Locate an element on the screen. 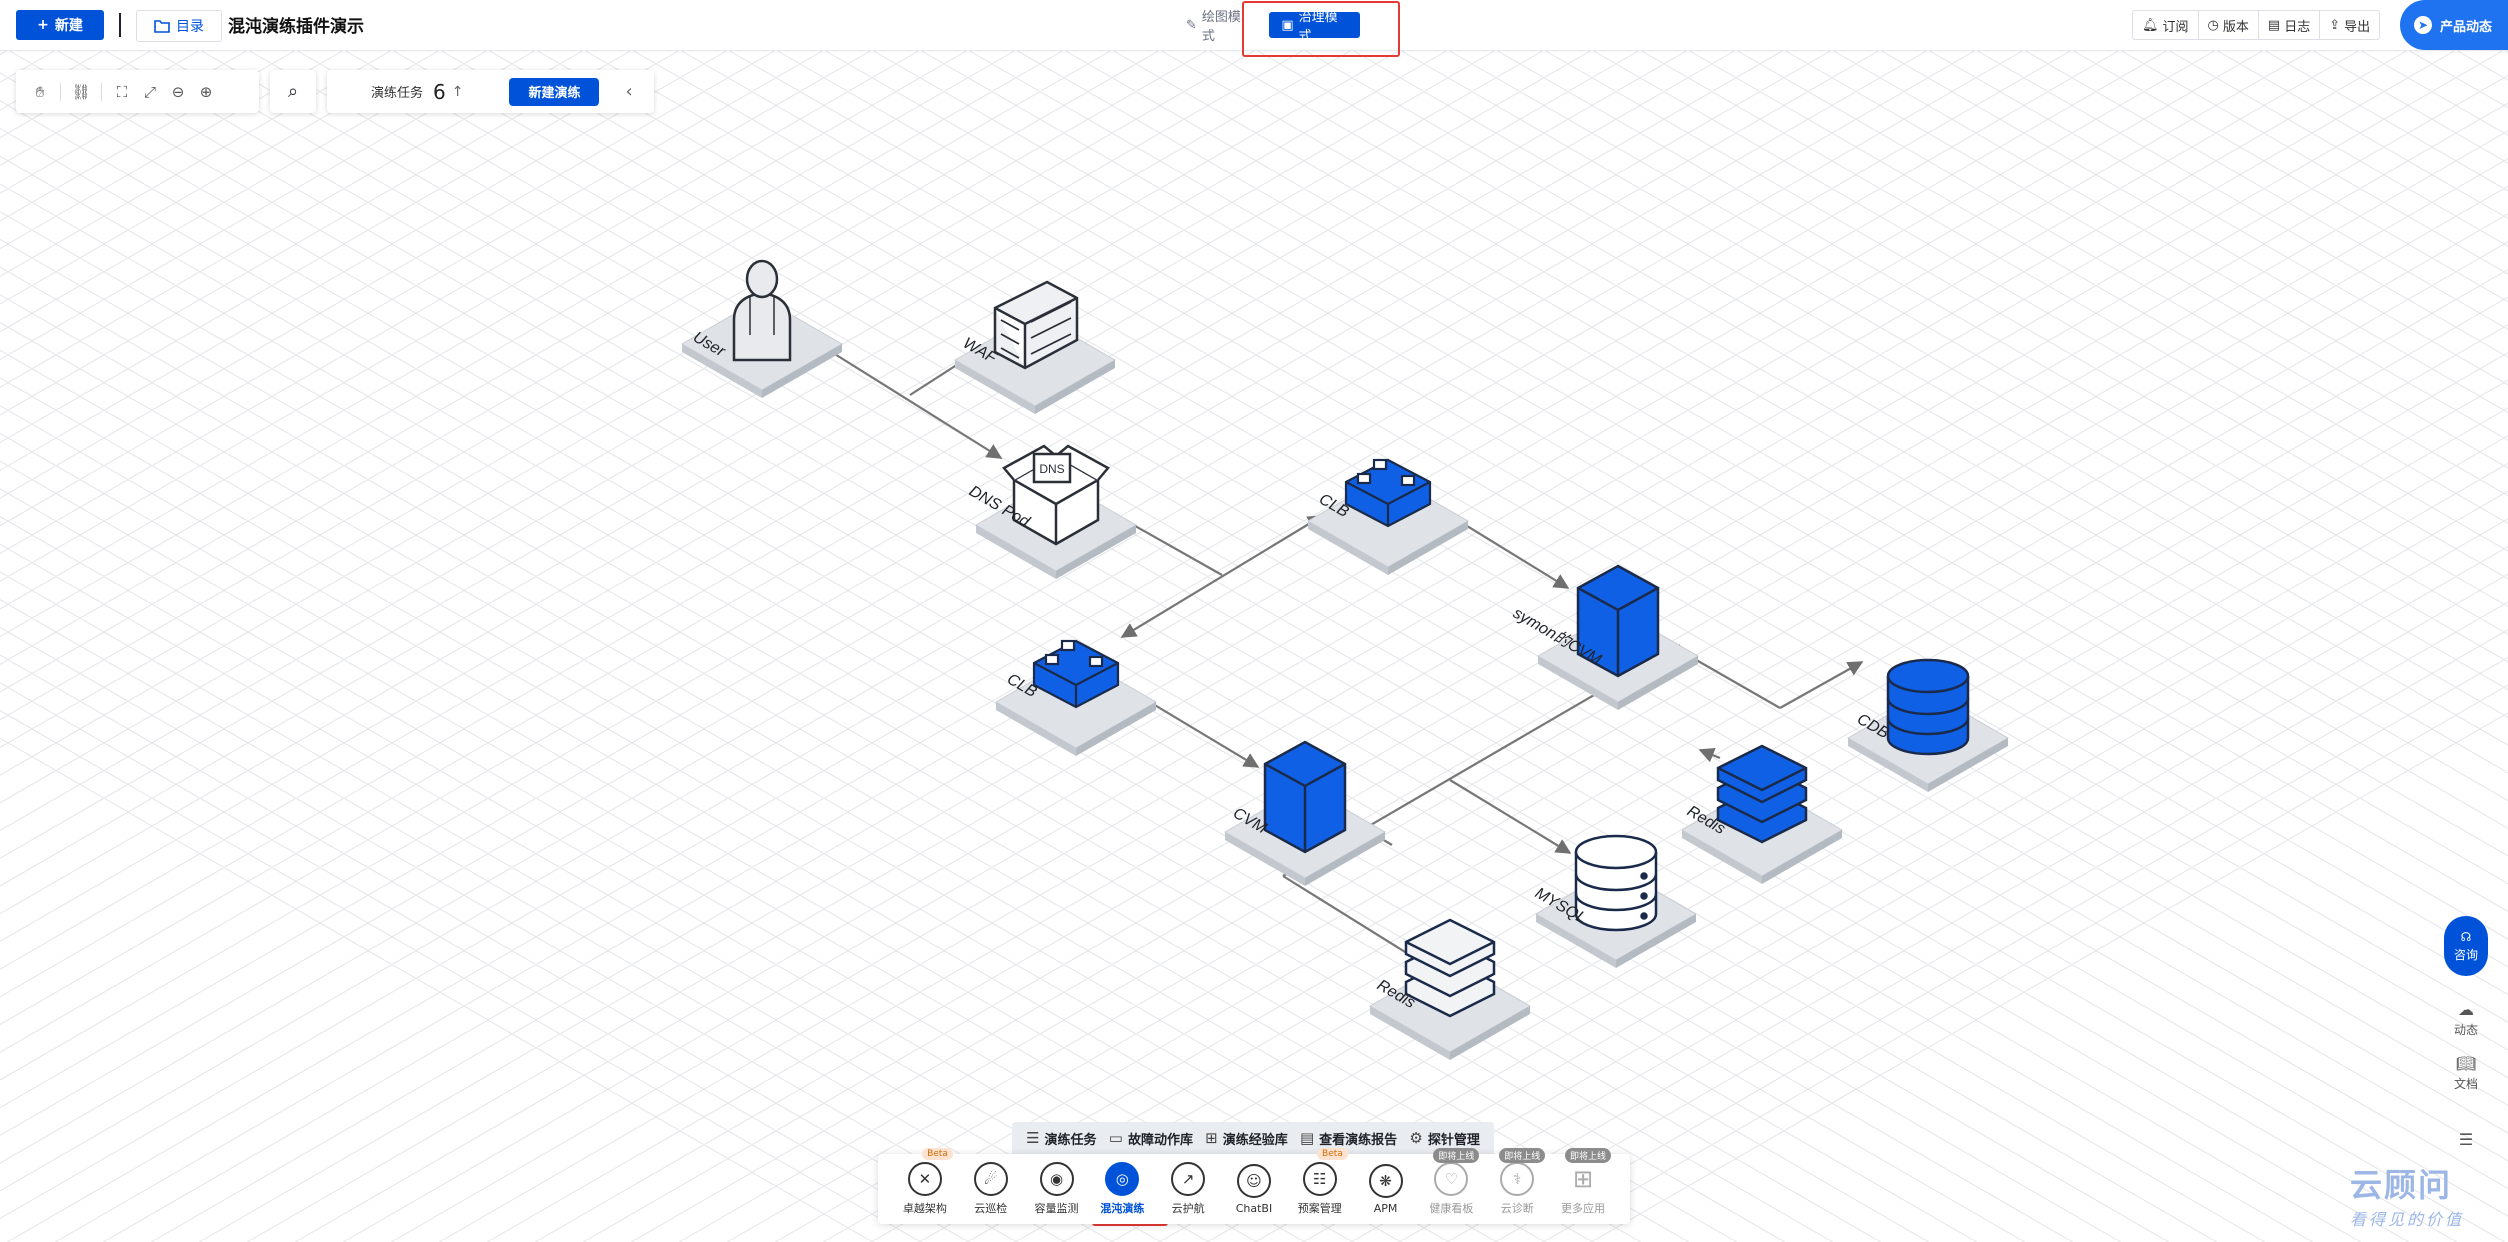 The image size is (2508, 1242). search-button: ⌕ is located at coordinates (293, 91).